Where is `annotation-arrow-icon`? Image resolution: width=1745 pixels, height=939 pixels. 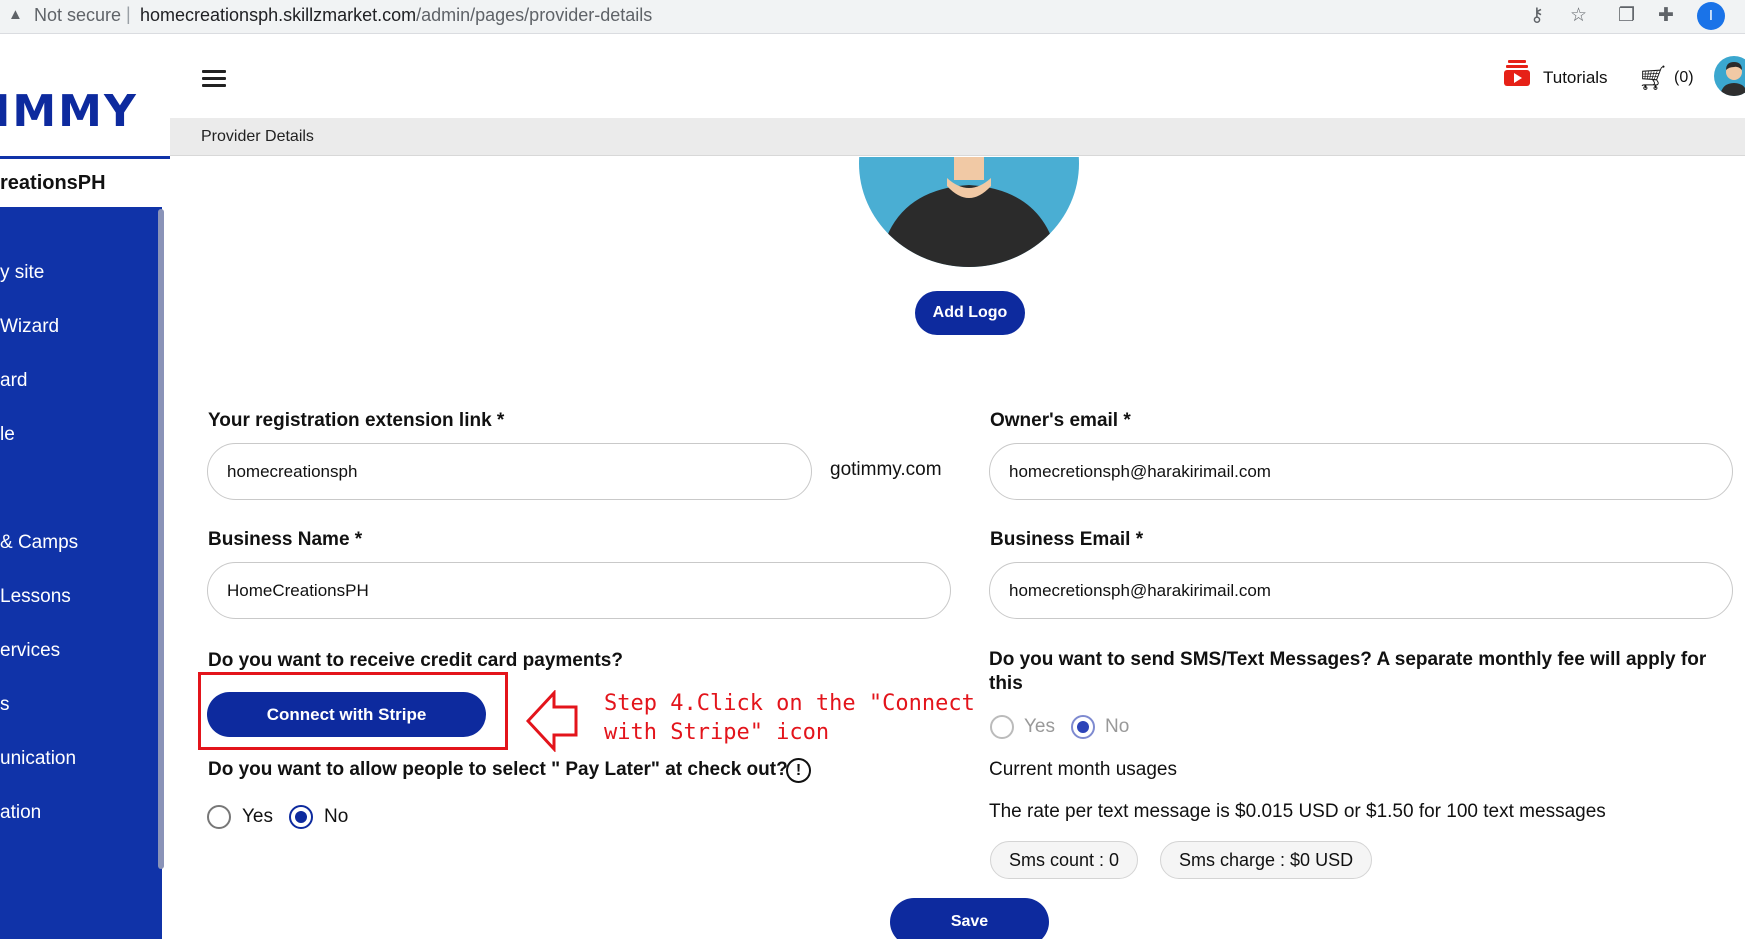
annotation-arrow-icon is located at coordinates (552, 721).